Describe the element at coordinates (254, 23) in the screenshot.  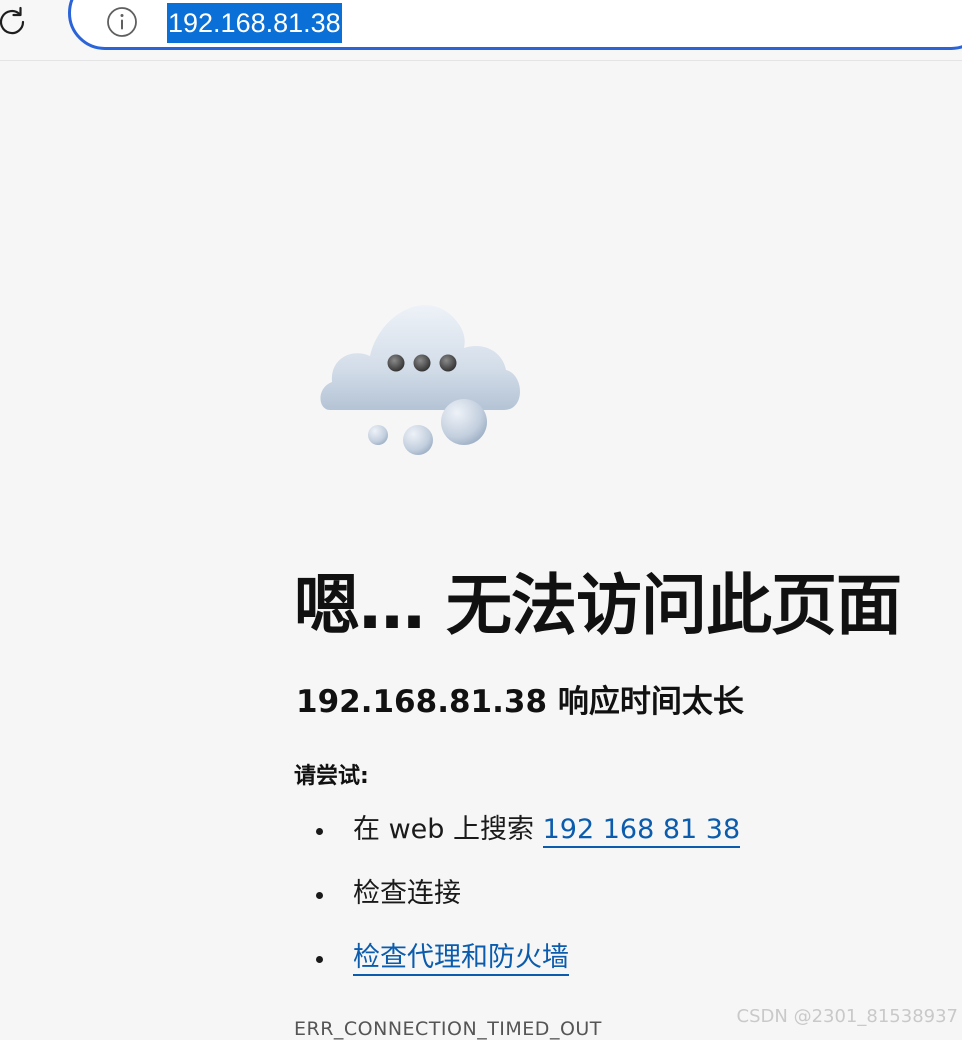
I see `url-text: 192.168.81.38` at that location.